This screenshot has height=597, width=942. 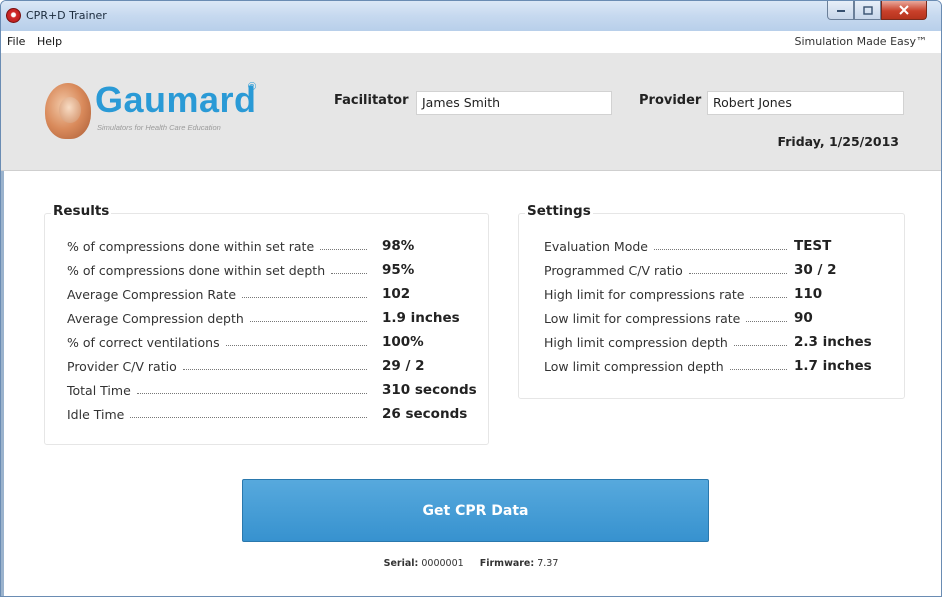 What do you see at coordinates (687, 246) in the screenshot?
I see `setting-row: Evaluation Mode TEST` at bounding box center [687, 246].